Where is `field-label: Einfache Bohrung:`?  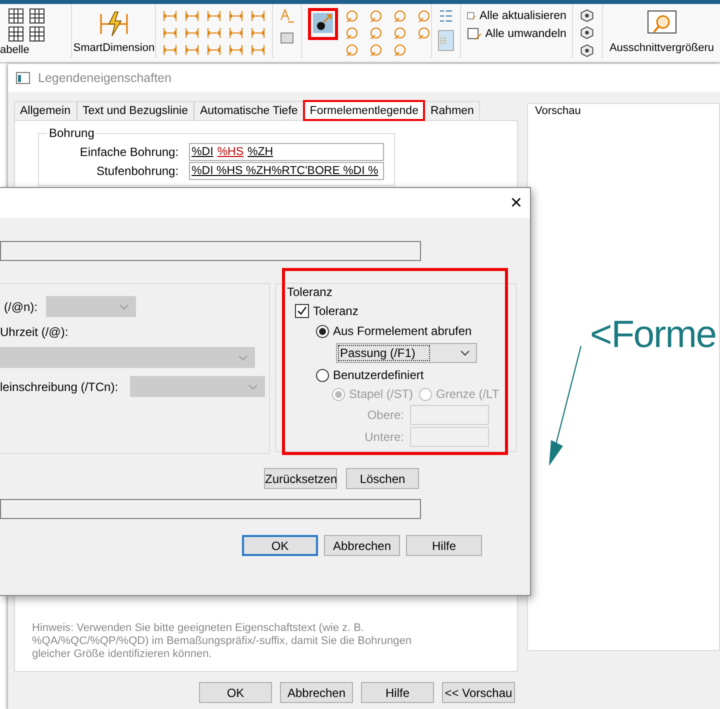 field-label: Einfache Bohrung: is located at coordinates (129, 152).